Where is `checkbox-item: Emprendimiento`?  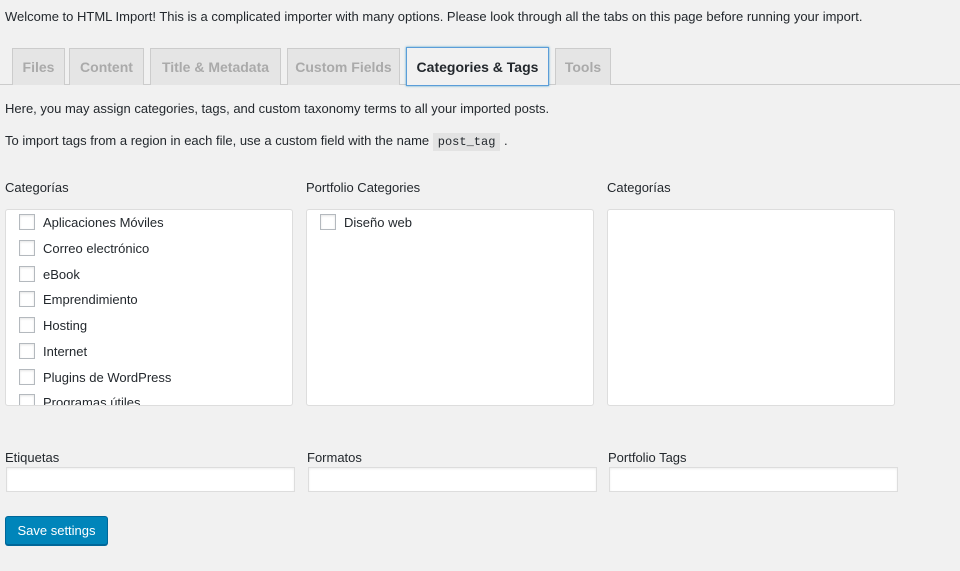 checkbox-item: Emprendimiento is located at coordinates (78, 299).